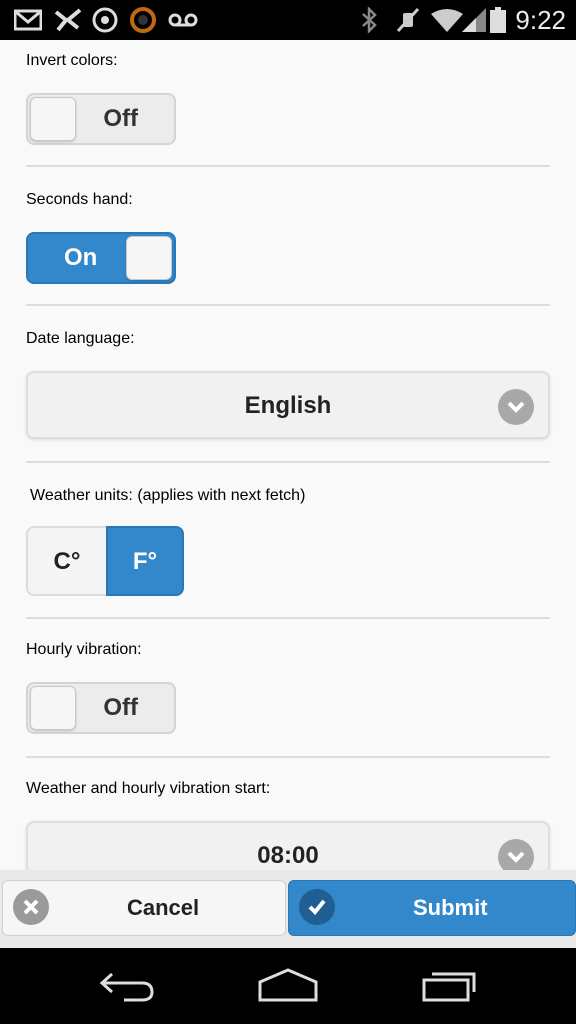  I want to click on field-label-seconds-hand: Seconds hand:, so click(79, 199).